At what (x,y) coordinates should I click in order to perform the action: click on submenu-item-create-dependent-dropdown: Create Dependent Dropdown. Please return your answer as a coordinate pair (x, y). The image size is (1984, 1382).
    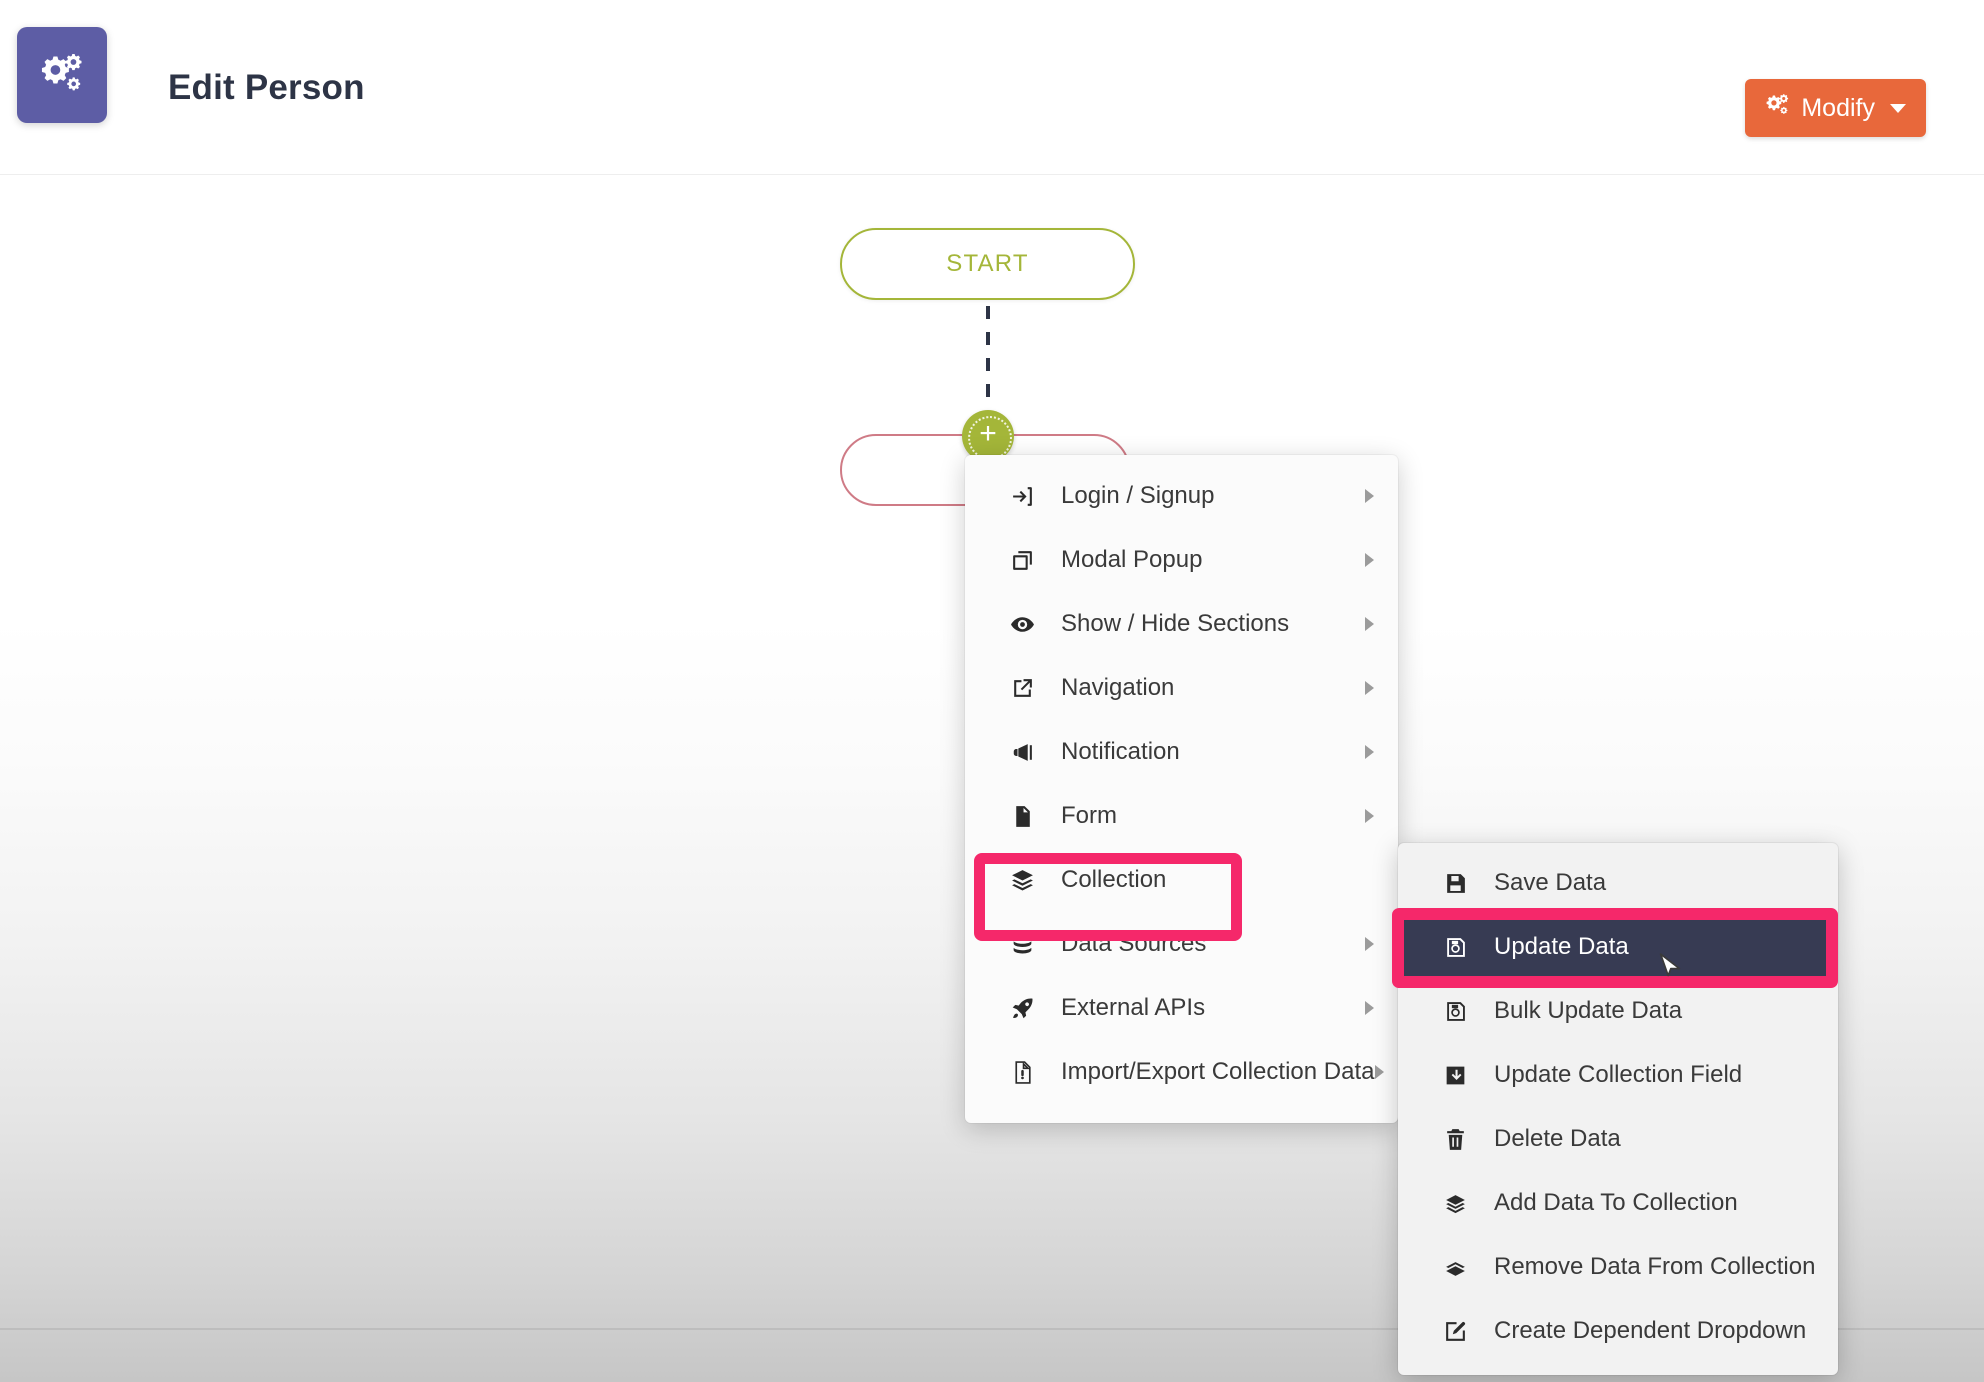
    Looking at the image, I should click on (1618, 1331).